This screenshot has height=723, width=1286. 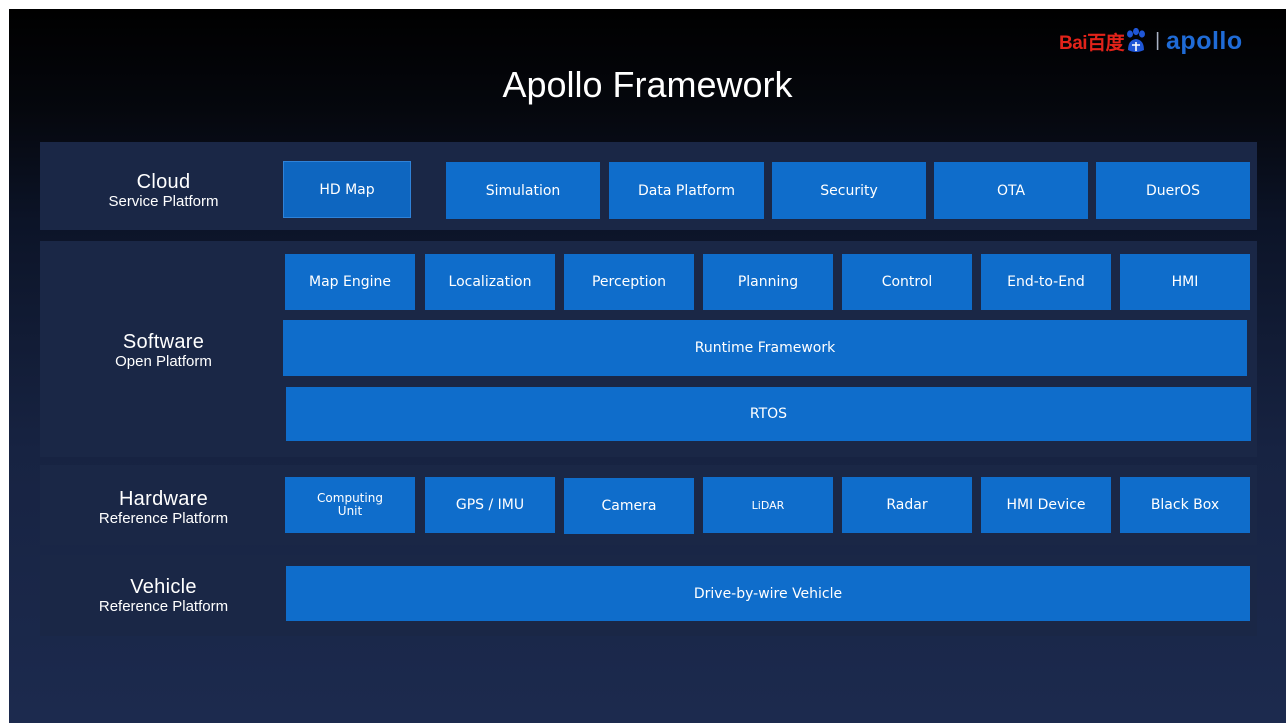 I want to click on vehicle-layer-subtitle: Reference Platform, so click(x=163, y=606).